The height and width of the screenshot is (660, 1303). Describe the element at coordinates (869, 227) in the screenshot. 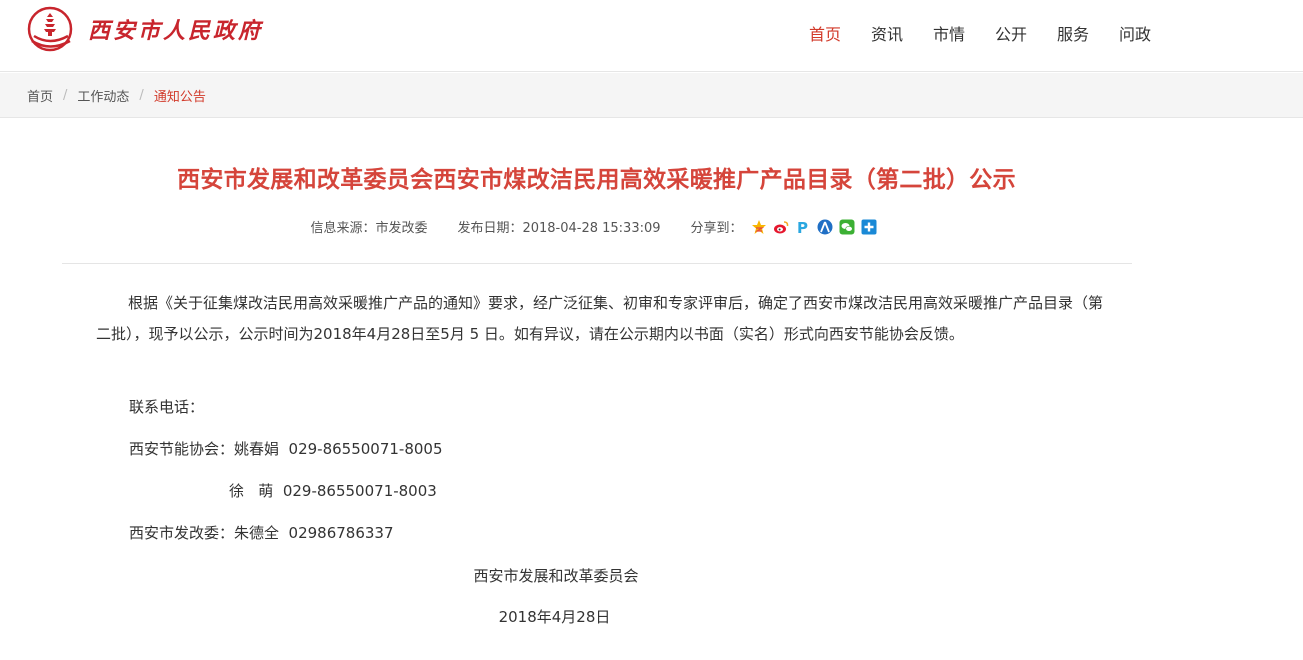

I see `more-share-icon` at that location.